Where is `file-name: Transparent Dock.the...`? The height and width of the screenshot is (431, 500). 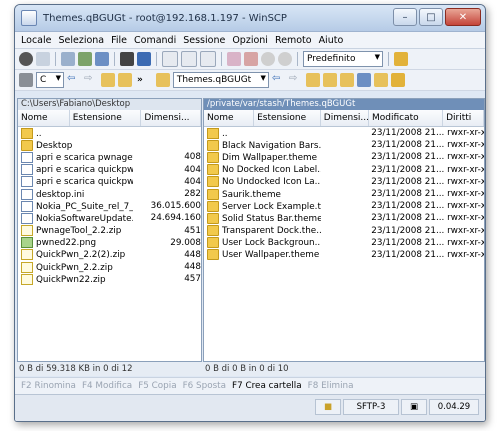
file-name: Transparent Dock.the... is located at coordinates (271, 231).